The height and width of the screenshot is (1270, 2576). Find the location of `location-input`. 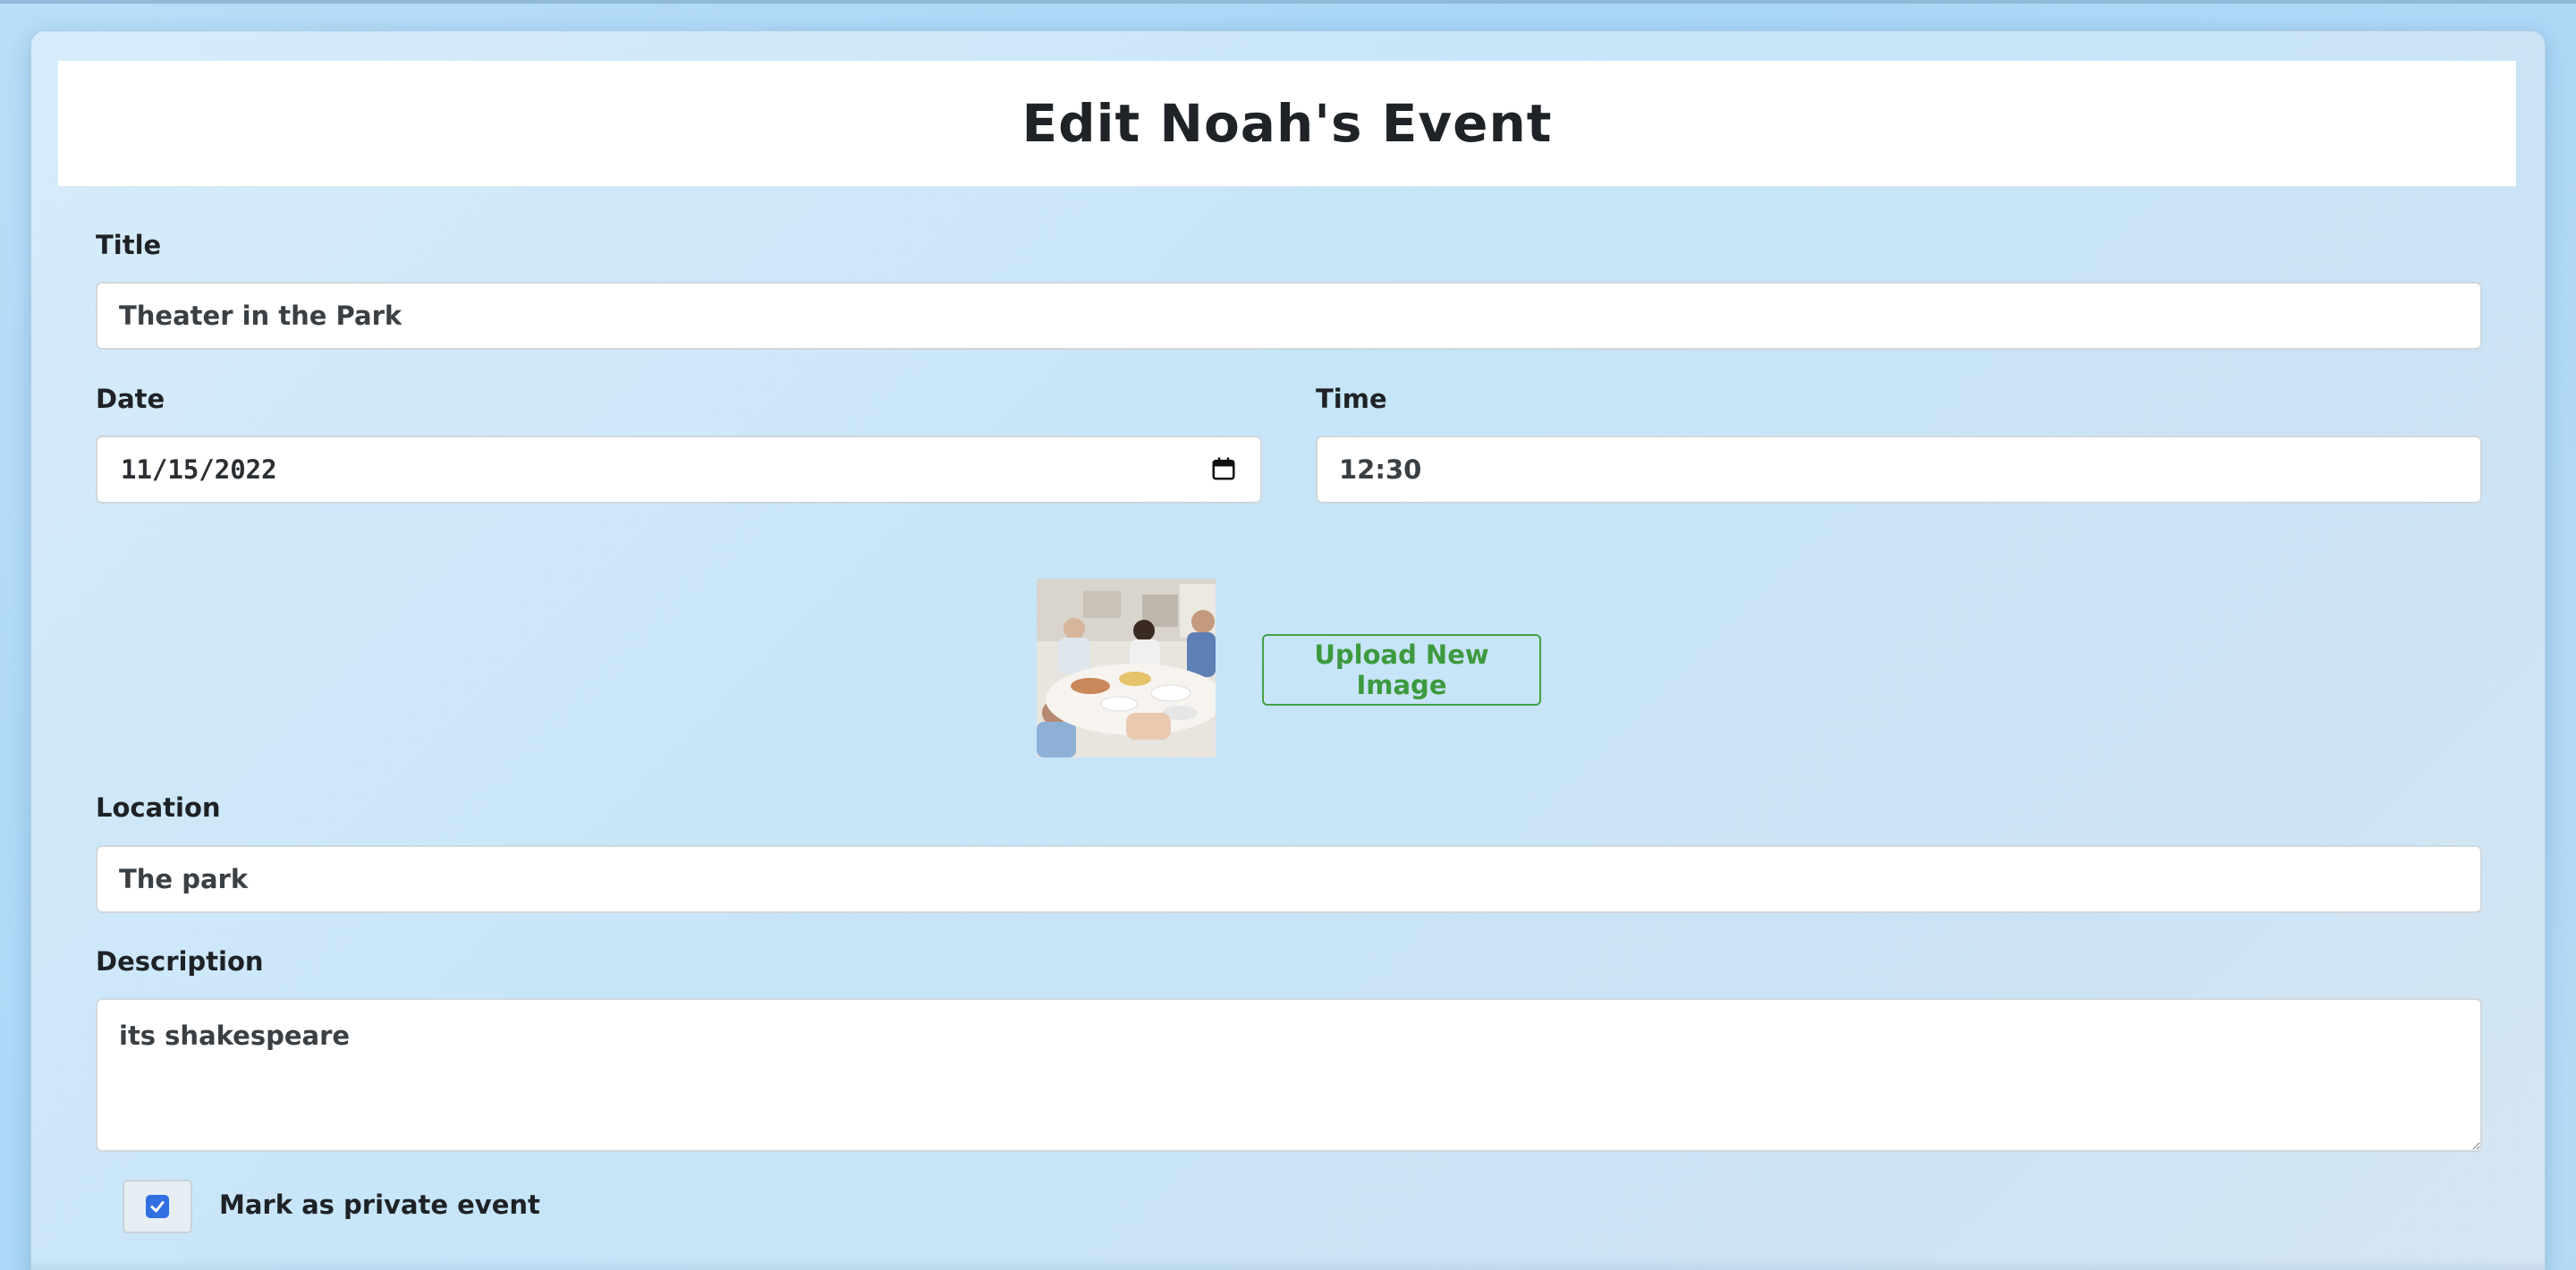

location-input is located at coordinates (1289, 879).